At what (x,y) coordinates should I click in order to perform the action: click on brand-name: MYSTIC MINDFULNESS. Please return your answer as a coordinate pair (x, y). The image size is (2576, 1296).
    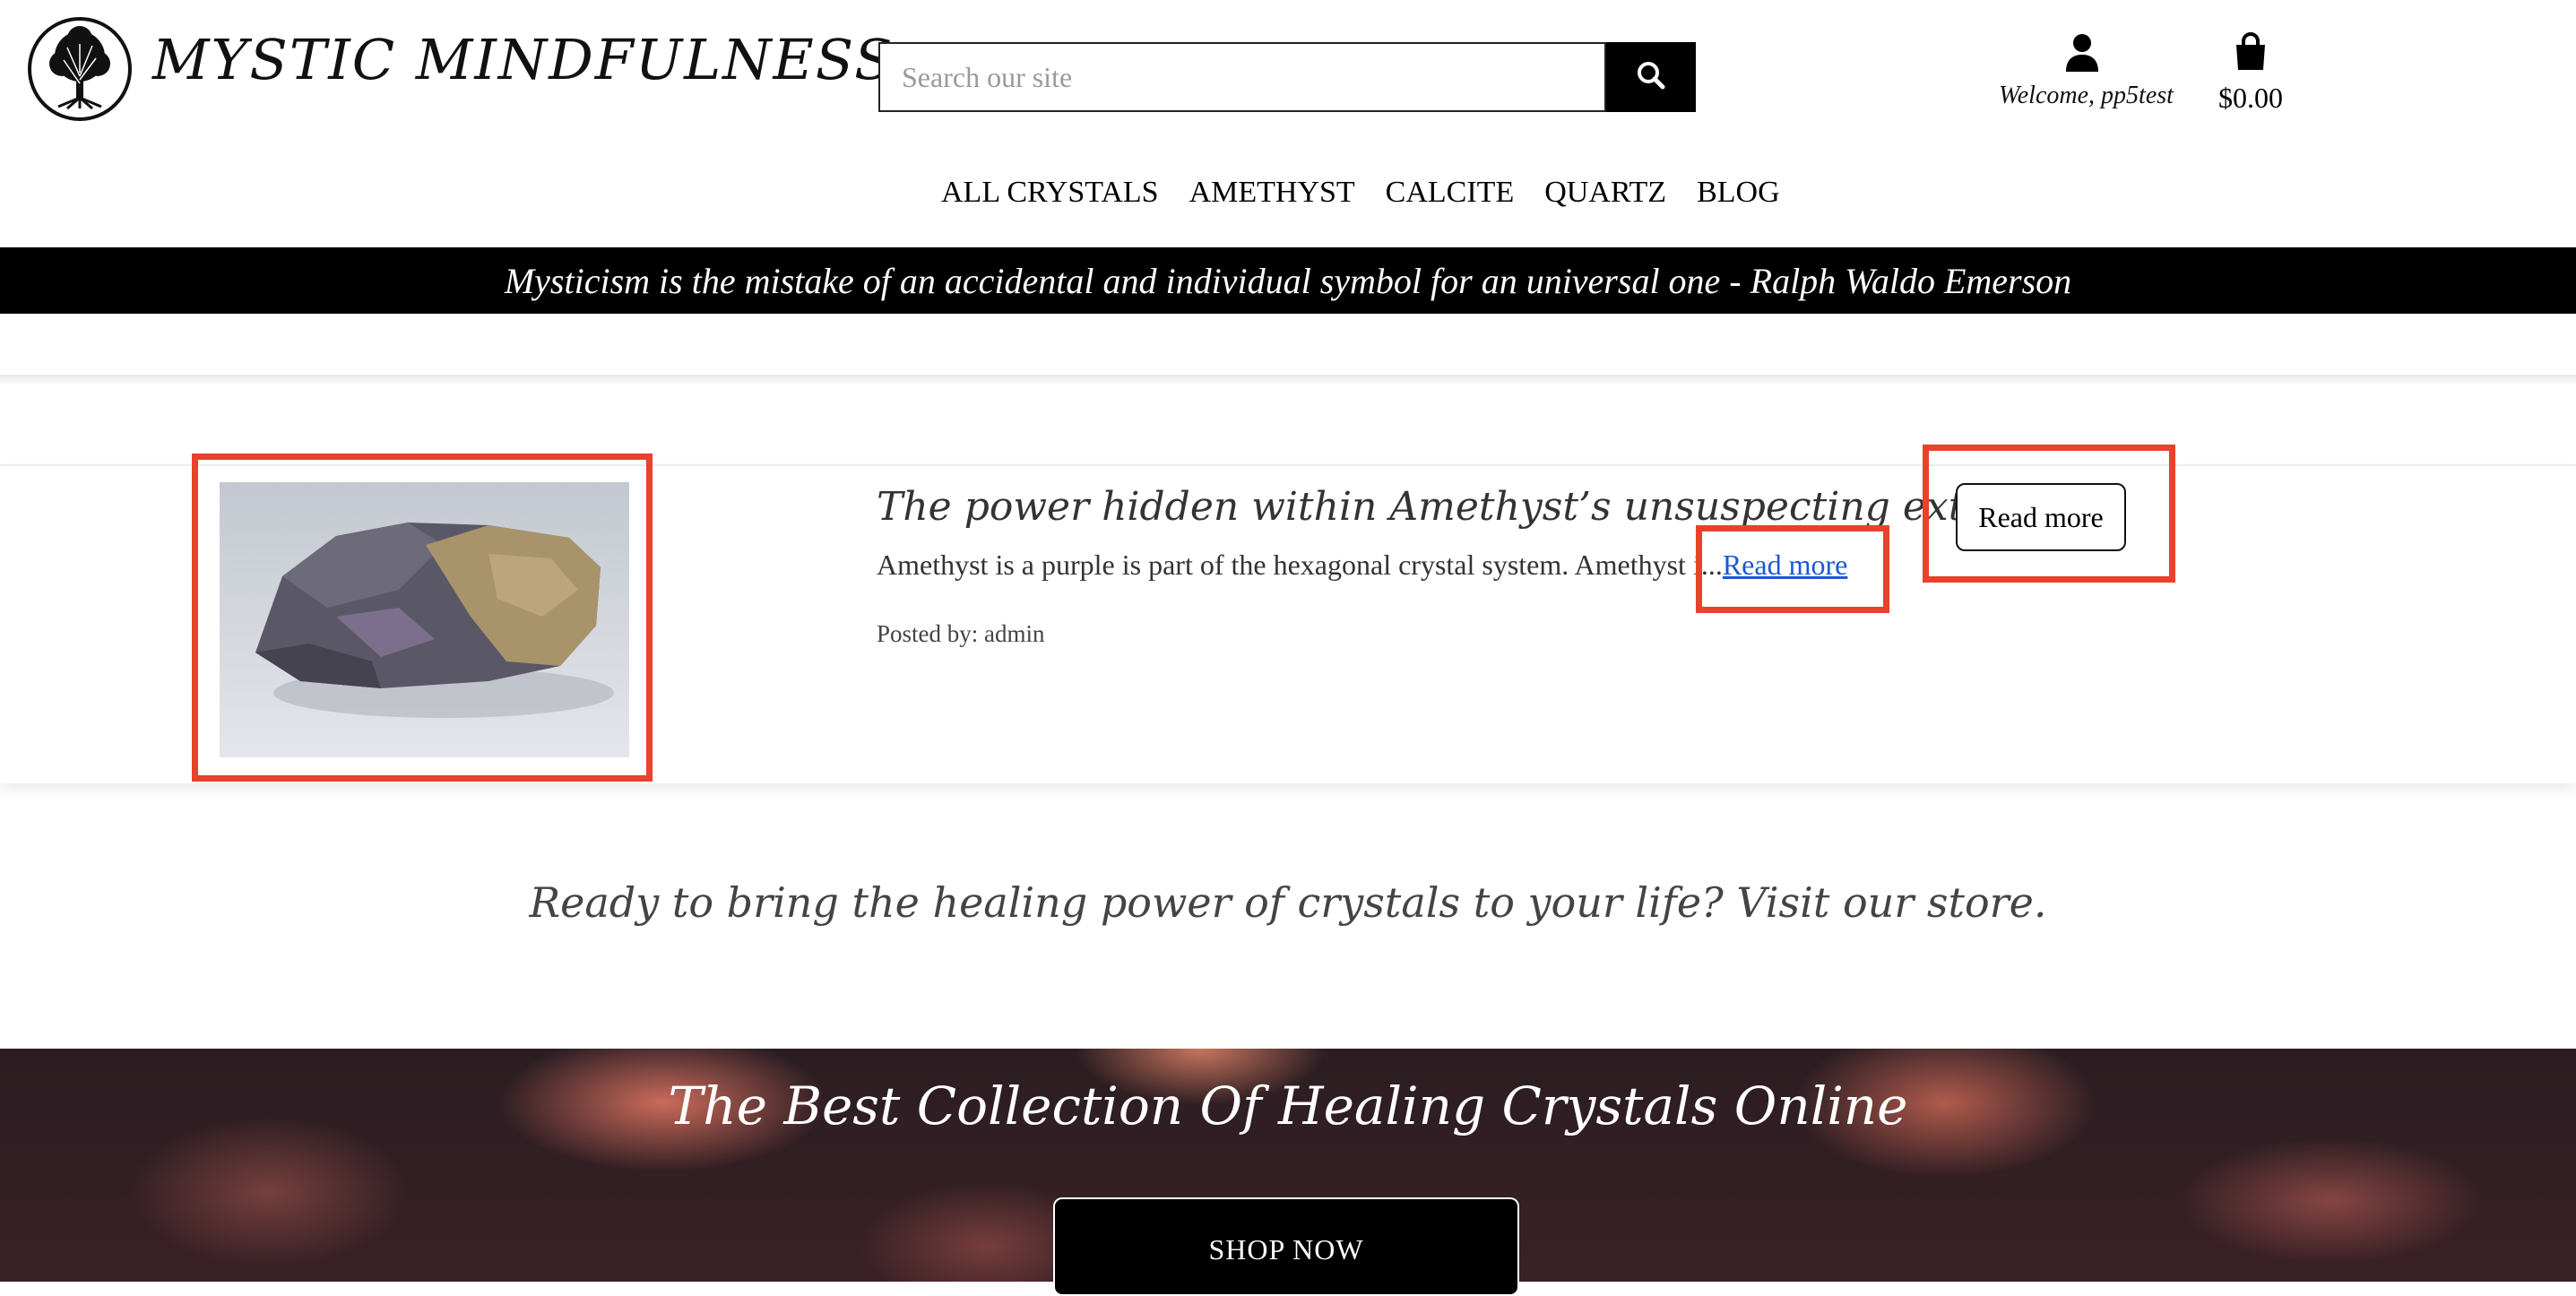
    Looking at the image, I should click on (523, 60).